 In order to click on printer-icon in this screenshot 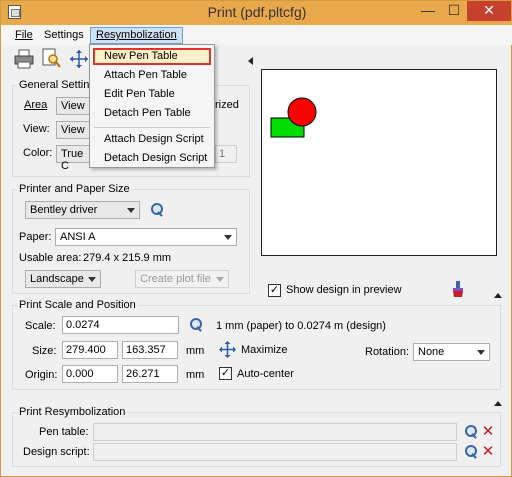, I will do `click(24, 59)`.